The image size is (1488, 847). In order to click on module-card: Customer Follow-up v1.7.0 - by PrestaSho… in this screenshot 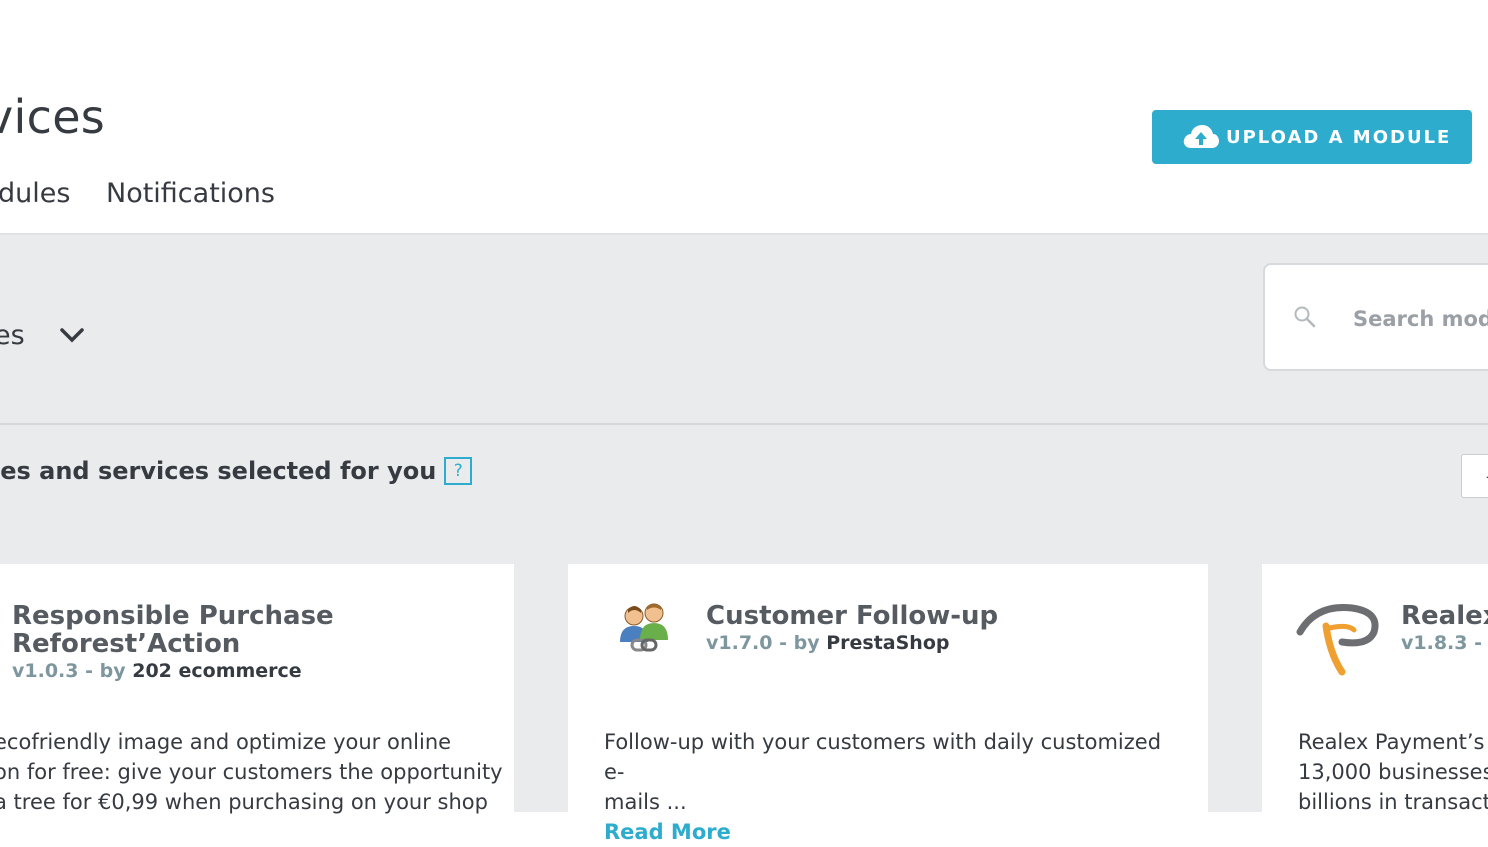, I will do `click(888, 704)`.